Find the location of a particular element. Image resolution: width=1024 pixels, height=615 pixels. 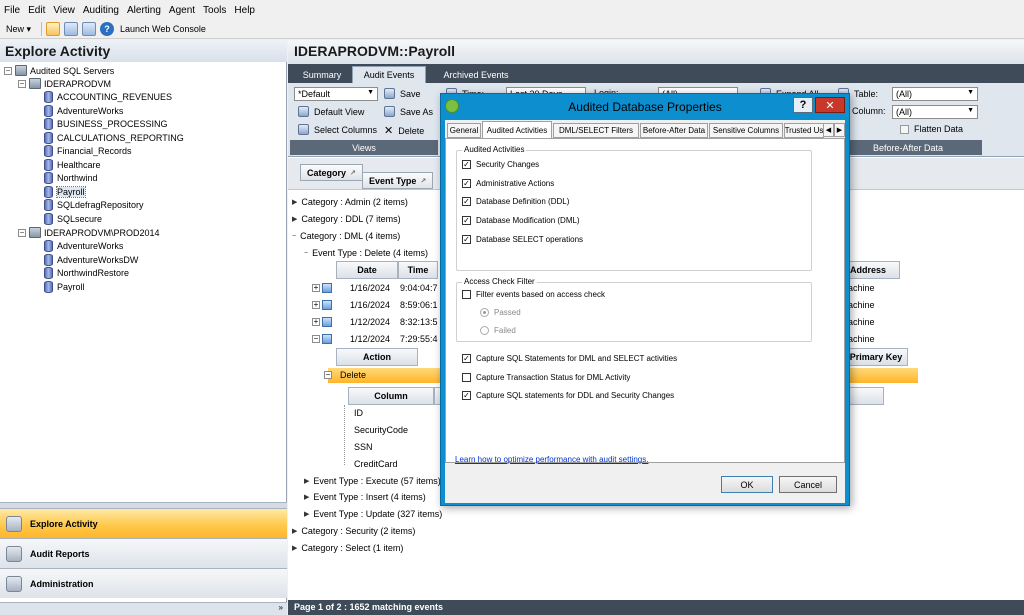

menu-view: View is located at coordinates (64, 10).